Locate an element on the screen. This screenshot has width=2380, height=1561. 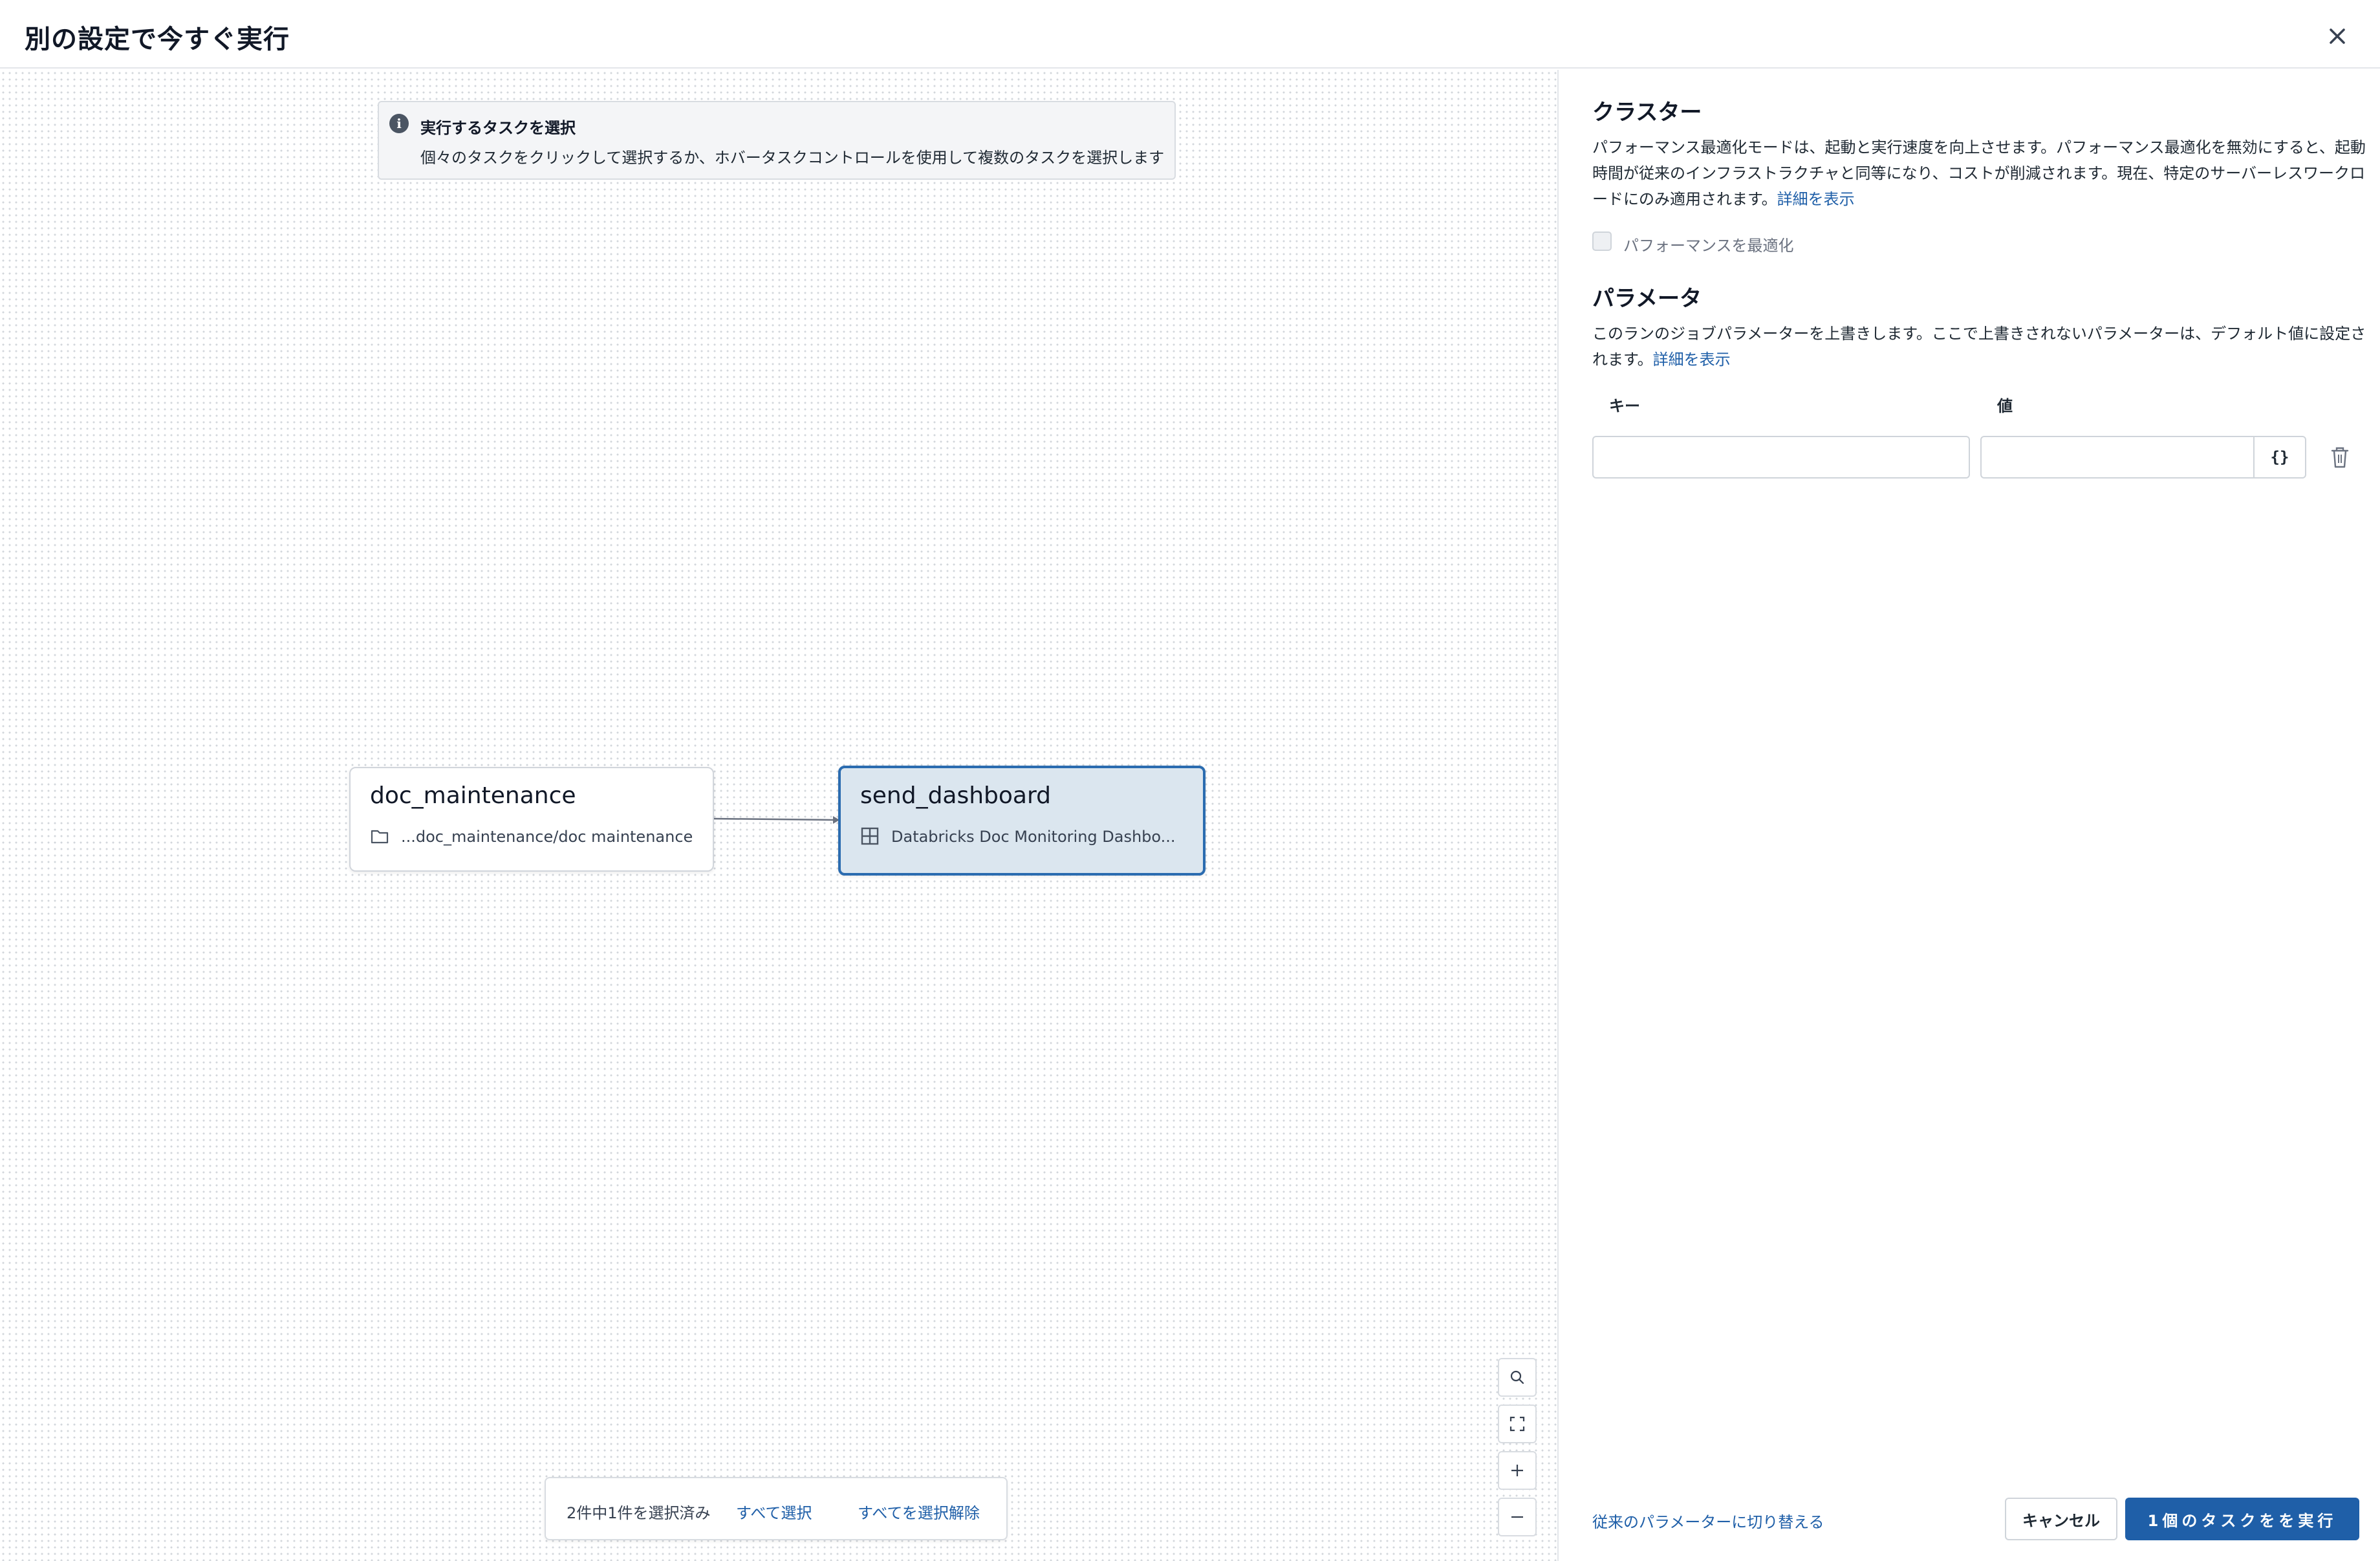
dialog-header: 別の設定で今すぐ実行 is located at coordinates (1190, 34).